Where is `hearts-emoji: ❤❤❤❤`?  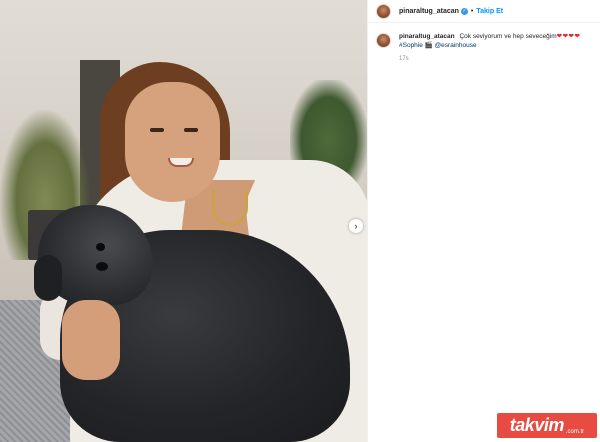 hearts-emoji: ❤❤❤❤ is located at coordinates (568, 36).